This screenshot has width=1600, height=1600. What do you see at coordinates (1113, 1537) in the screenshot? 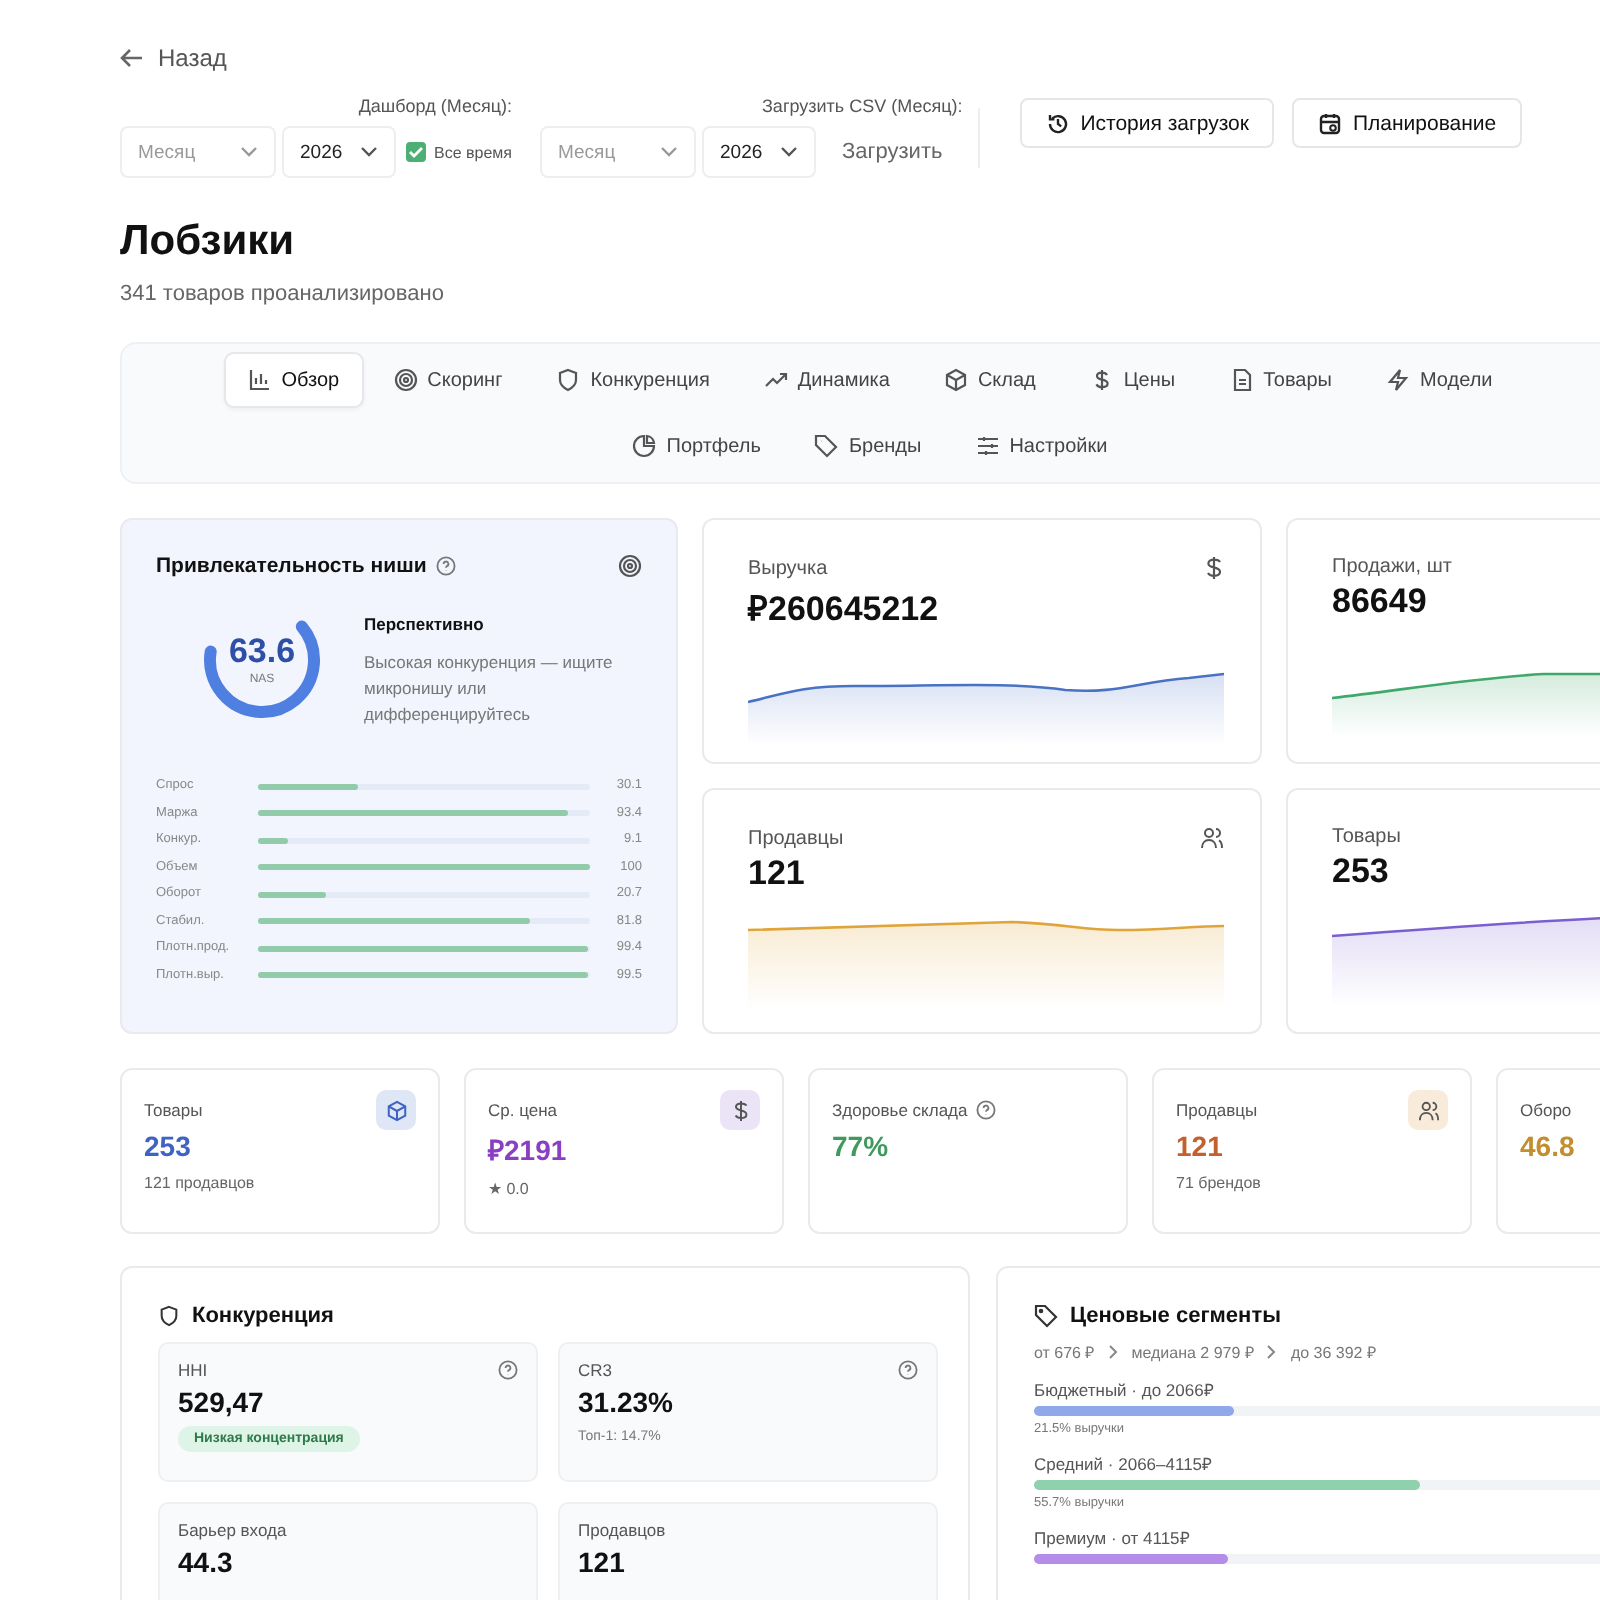
I see `segment-label: Премиум · от 4115₽` at bounding box center [1113, 1537].